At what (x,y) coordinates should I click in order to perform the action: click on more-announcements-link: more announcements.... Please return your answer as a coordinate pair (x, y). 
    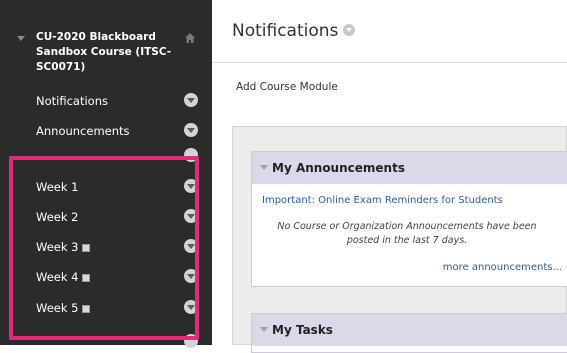
    Looking at the image, I should click on (502, 267).